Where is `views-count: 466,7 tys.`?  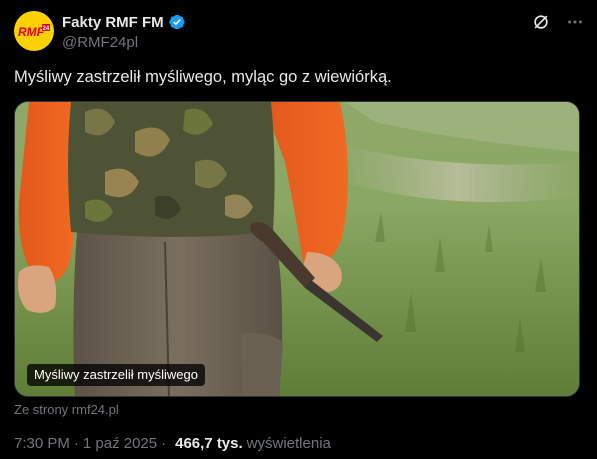 views-count: 466,7 tys. is located at coordinates (209, 443).